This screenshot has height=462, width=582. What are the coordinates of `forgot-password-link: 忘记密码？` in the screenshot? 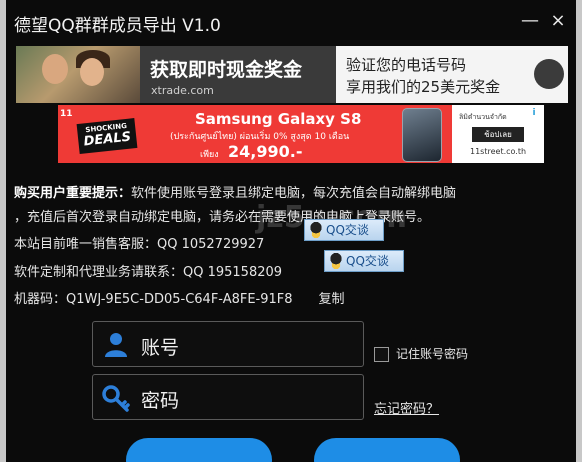 It's located at (406, 407).